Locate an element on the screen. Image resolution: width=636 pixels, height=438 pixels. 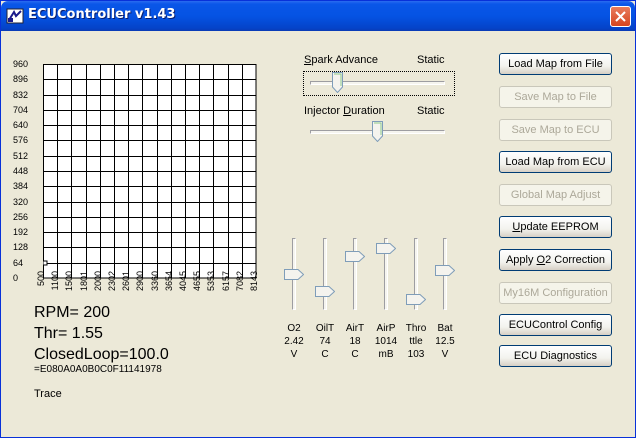
map-y-tick: 512 is located at coordinates (21, 155).